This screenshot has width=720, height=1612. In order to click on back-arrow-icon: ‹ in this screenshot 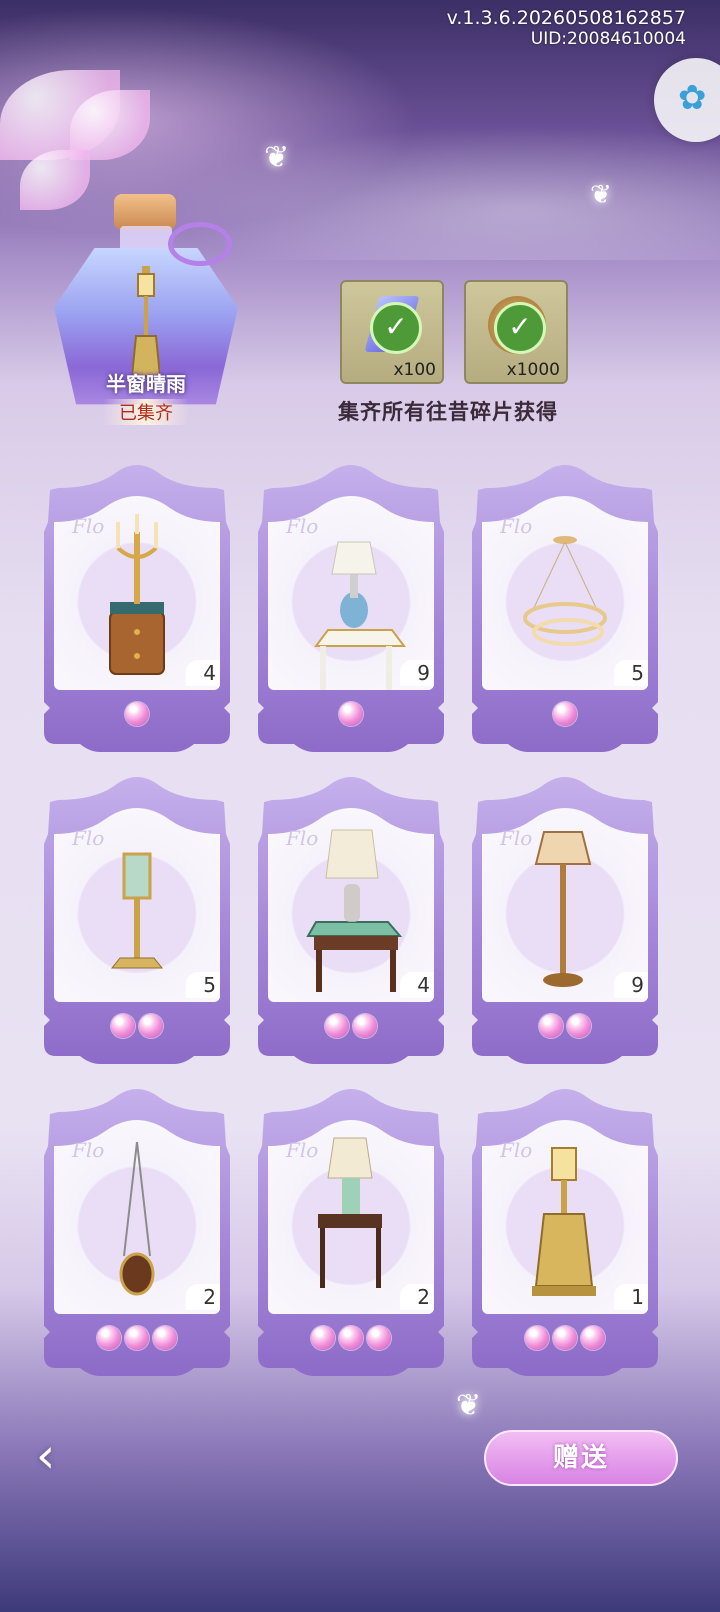, I will do `click(60, 1457)`.